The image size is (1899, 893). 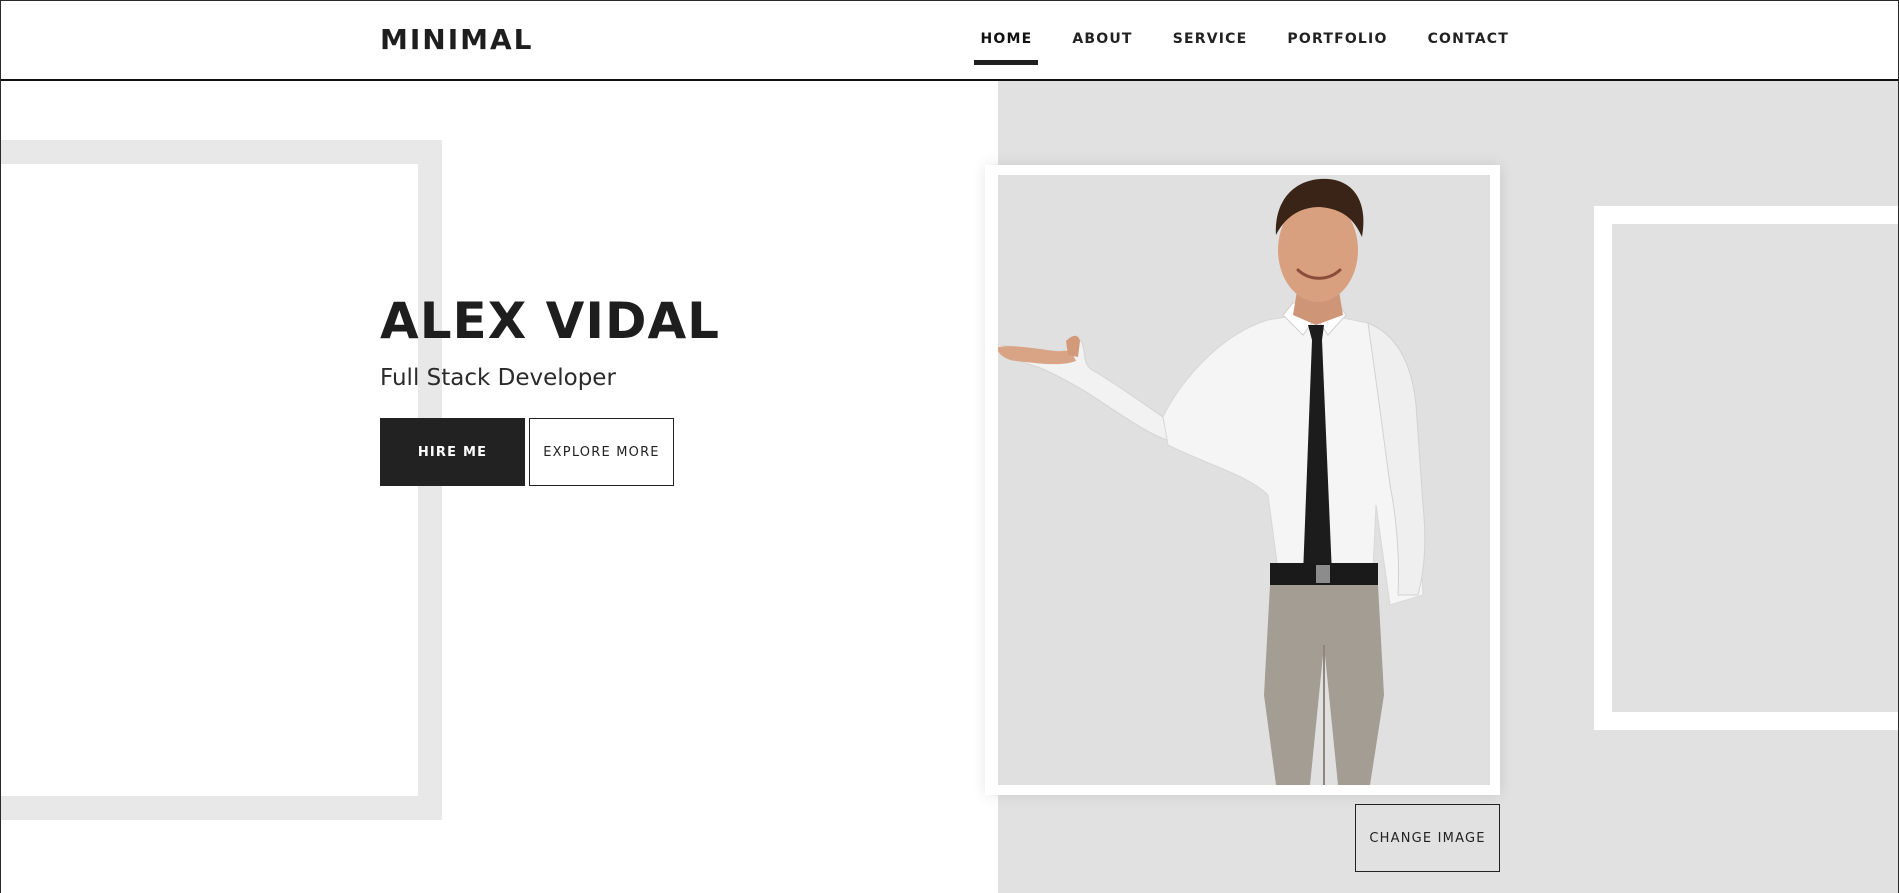 What do you see at coordinates (498, 378) in the screenshot?
I see `hero-role: Full Stack Developer` at bounding box center [498, 378].